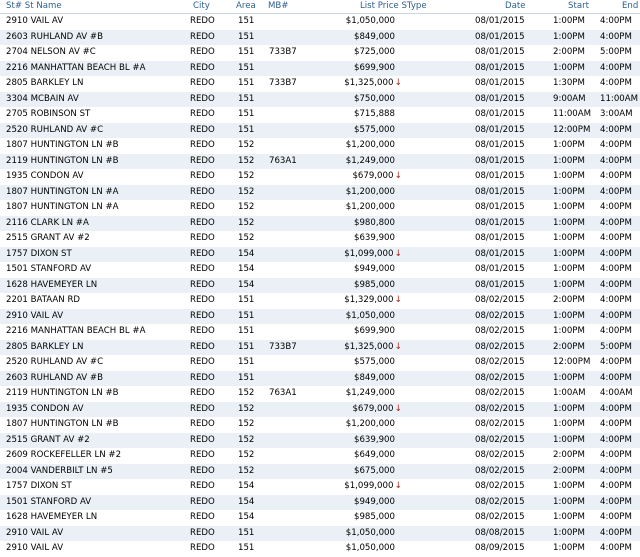 This screenshot has height=557, width=640. I want to click on header-city: City, so click(201, 6).